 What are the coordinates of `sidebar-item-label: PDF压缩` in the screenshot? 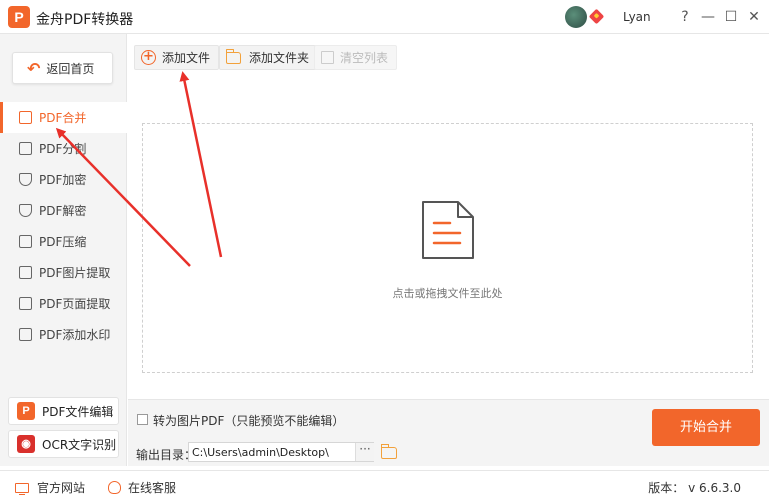 It's located at (63, 242).